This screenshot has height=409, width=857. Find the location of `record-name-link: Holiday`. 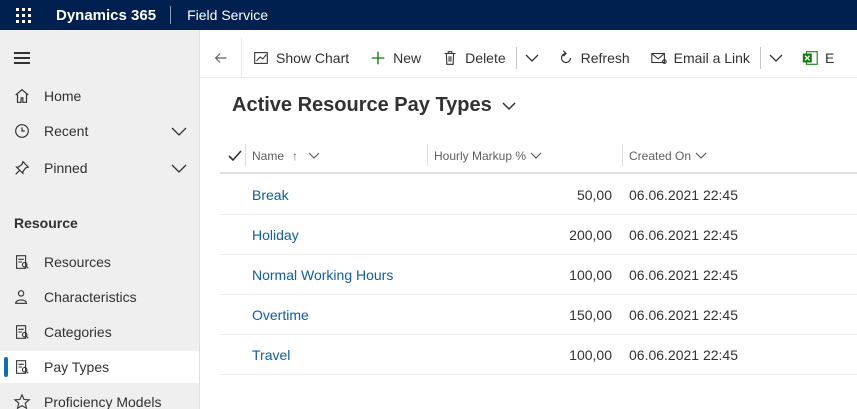

record-name-link: Holiday is located at coordinates (275, 235).